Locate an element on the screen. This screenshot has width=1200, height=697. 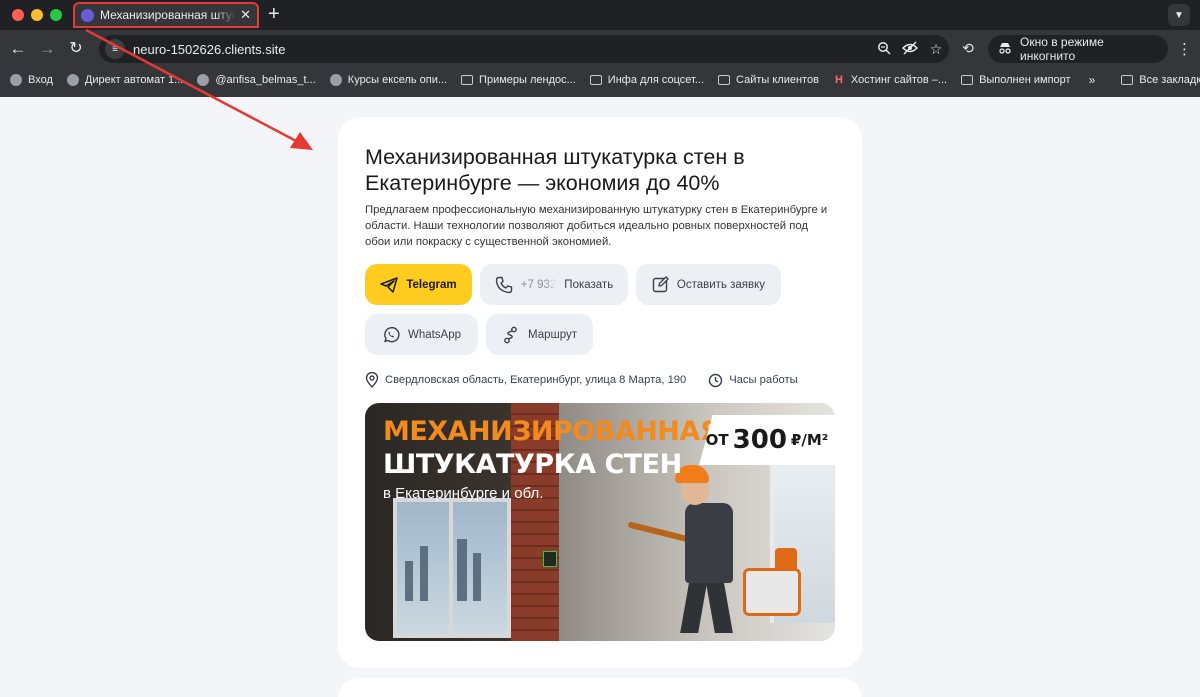
bookmarks-overflow-button: » is located at coordinates (1092, 80).